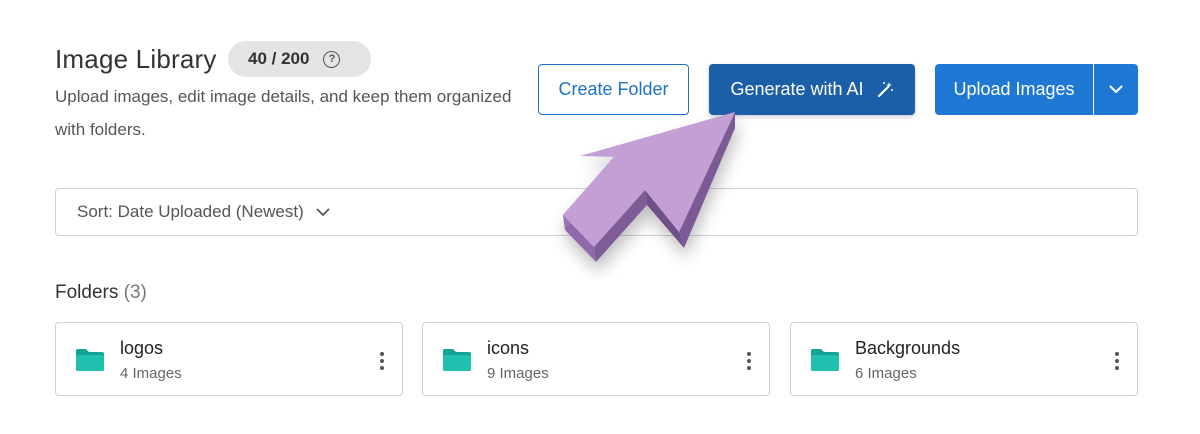 The height and width of the screenshot is (434, 1200). Describe the element at coordinates (142, 348) in the screenshot. I see `folder-name: logos` at that location.